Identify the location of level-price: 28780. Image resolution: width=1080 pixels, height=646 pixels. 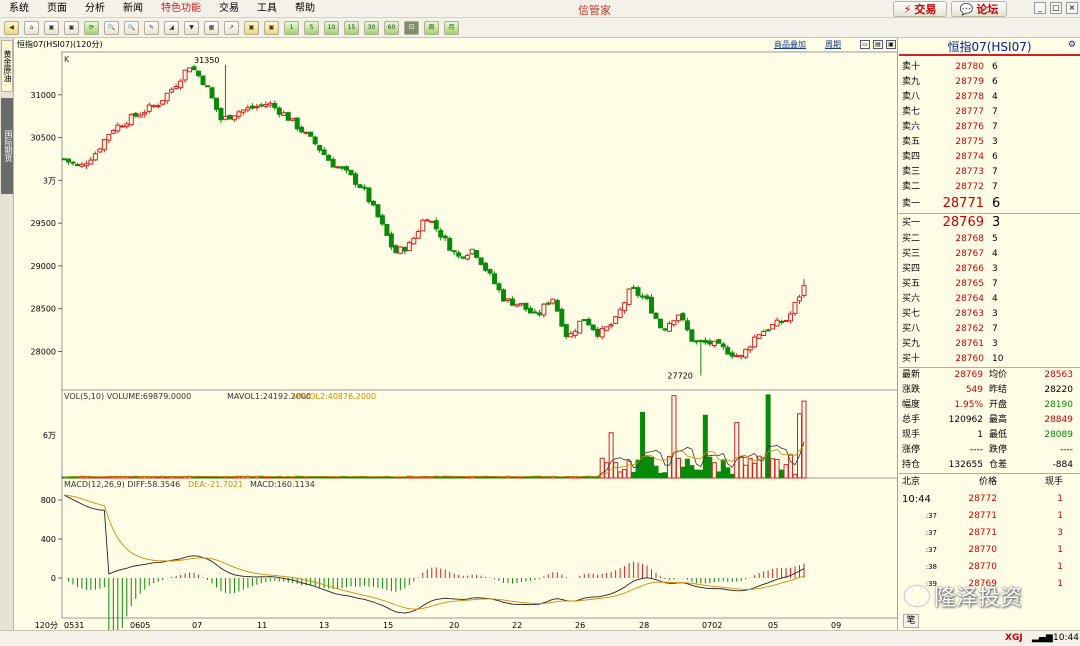
(969, 67).